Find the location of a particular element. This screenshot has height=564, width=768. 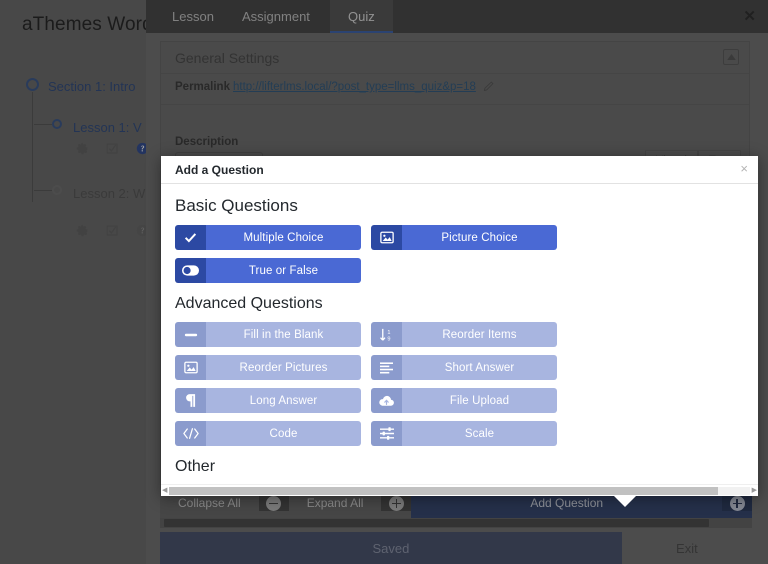

question-type-label: Fill in the Blank is located at coordinates (283, 334).